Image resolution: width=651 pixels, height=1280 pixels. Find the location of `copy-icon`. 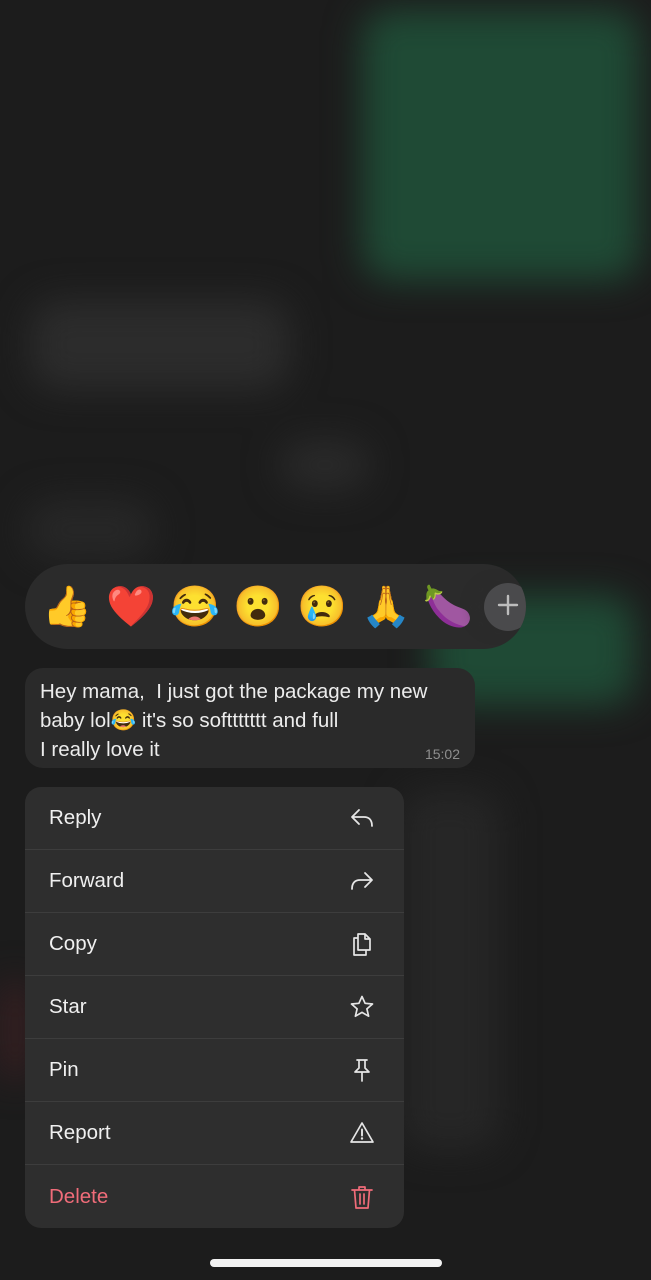

copy-icon is located at coordinates (362, 944).